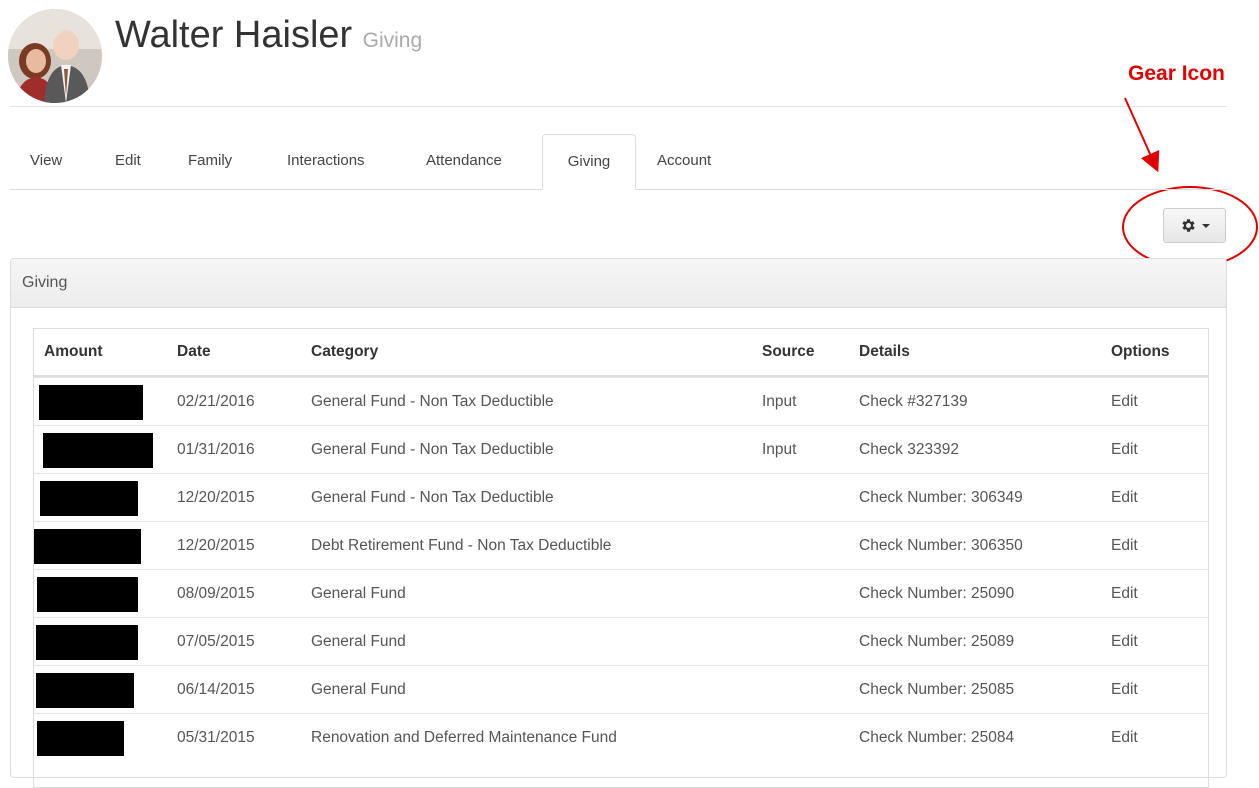  What do you see at coordinates (1188, 225) in the screenshot?
I see `gear-icon` at bounding box center [1188, 225].